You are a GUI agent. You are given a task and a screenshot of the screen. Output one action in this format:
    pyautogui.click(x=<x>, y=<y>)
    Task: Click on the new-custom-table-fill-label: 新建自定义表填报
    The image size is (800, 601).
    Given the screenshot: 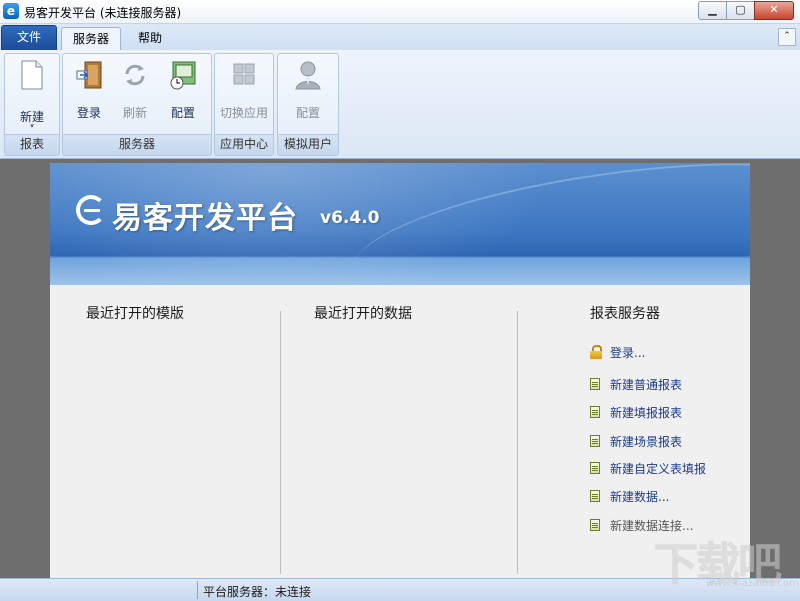 What is the action you would take?
    pyautogui.click(x=658, y=469)
    